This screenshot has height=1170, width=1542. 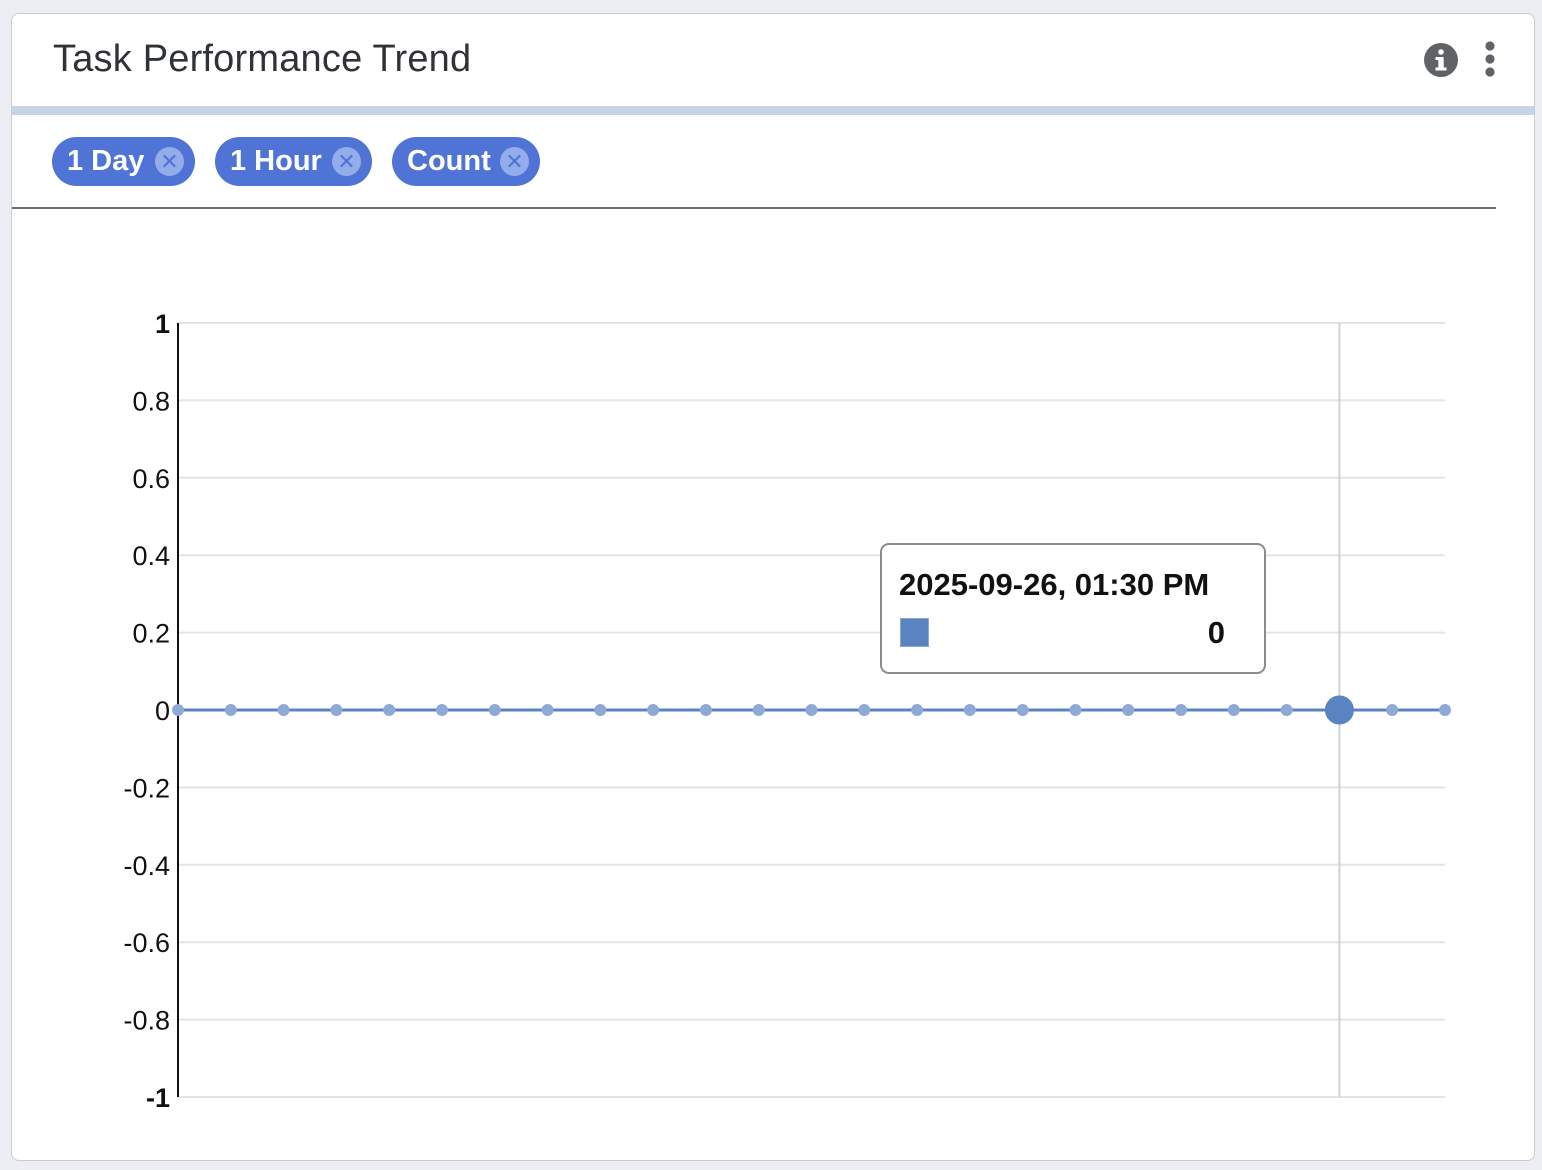 What do you see at coordinates (158, 1098) in the screenshot?
I see `y-tick-label: -1` at bounding box center [158, 1098].